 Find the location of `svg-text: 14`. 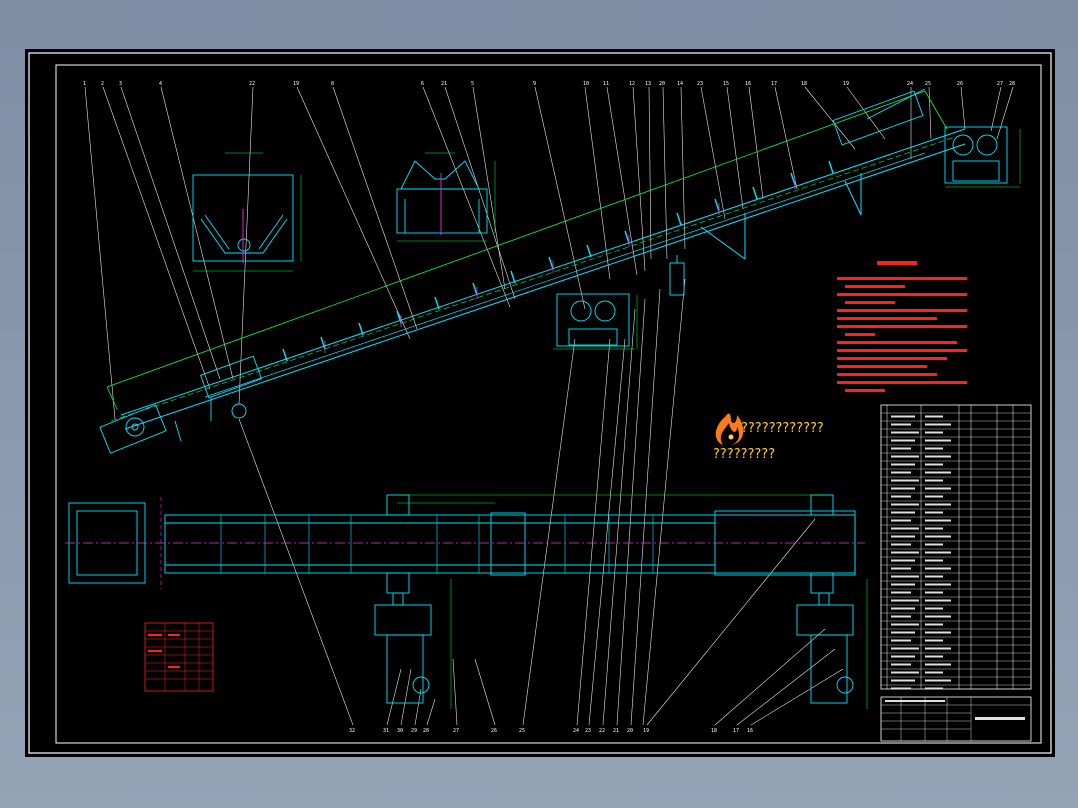

svg-text: 14 is located at coordinates (680, 84).